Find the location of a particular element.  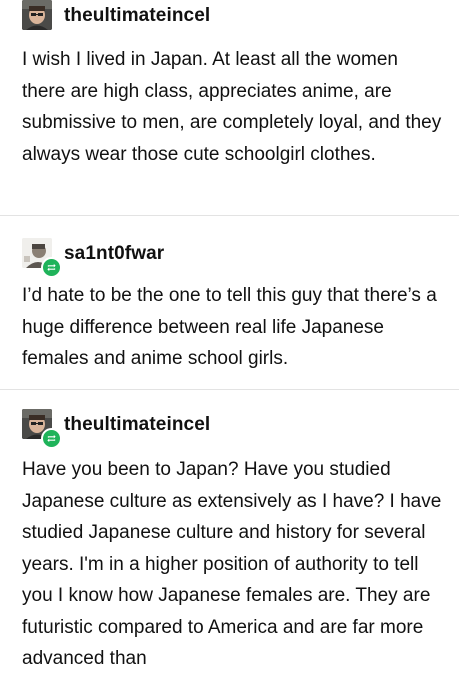

profile-photo-icon is located at coordinates (37, 15).